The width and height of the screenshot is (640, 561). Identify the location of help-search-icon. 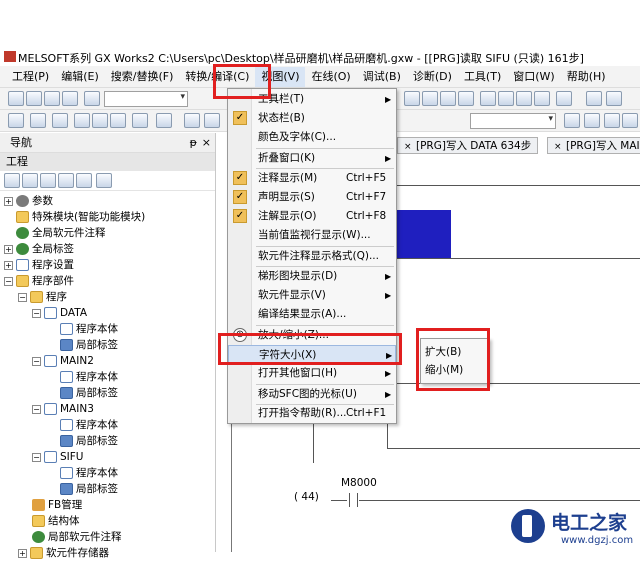
(192, 120).